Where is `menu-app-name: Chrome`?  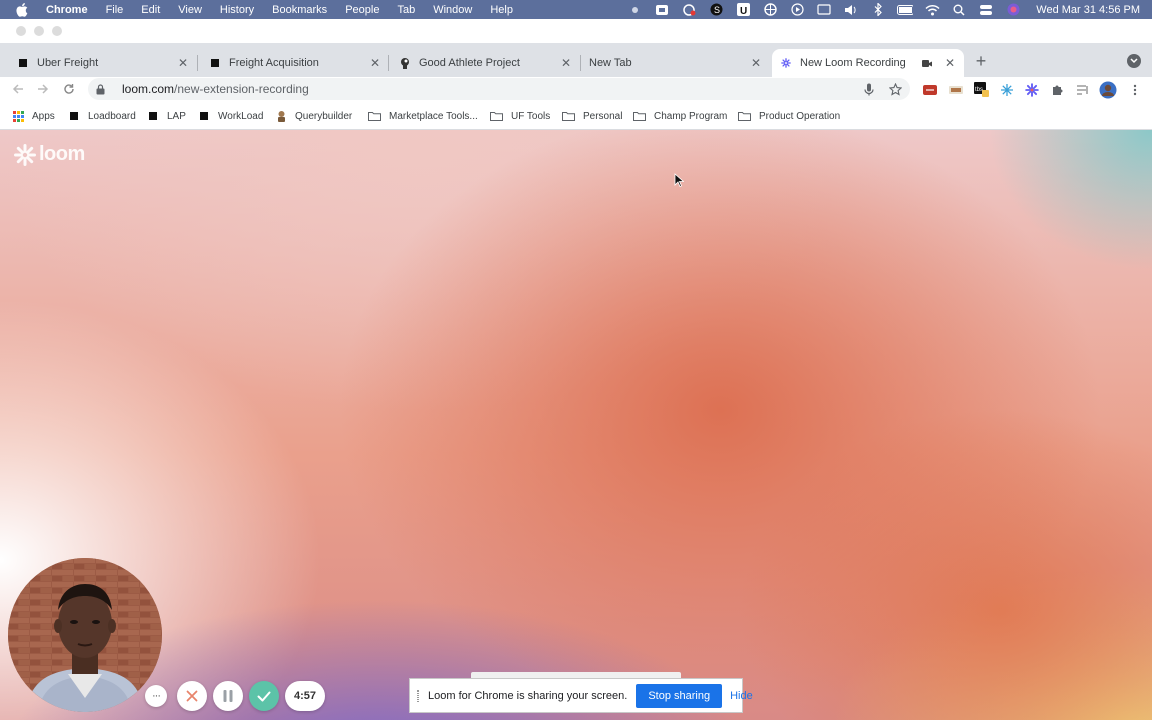
menu-app-name: Chrome is located at coordinates (67, 10).